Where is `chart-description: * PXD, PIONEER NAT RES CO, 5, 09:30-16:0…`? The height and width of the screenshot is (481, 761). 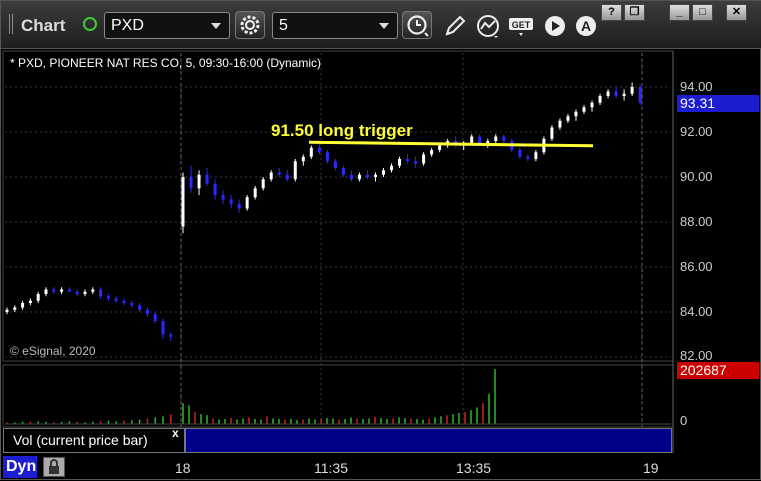
chart-description: * PXD, PIONEER NAT RES CO, 5, 09:30-16:0… is located at coordinates (165, 63).